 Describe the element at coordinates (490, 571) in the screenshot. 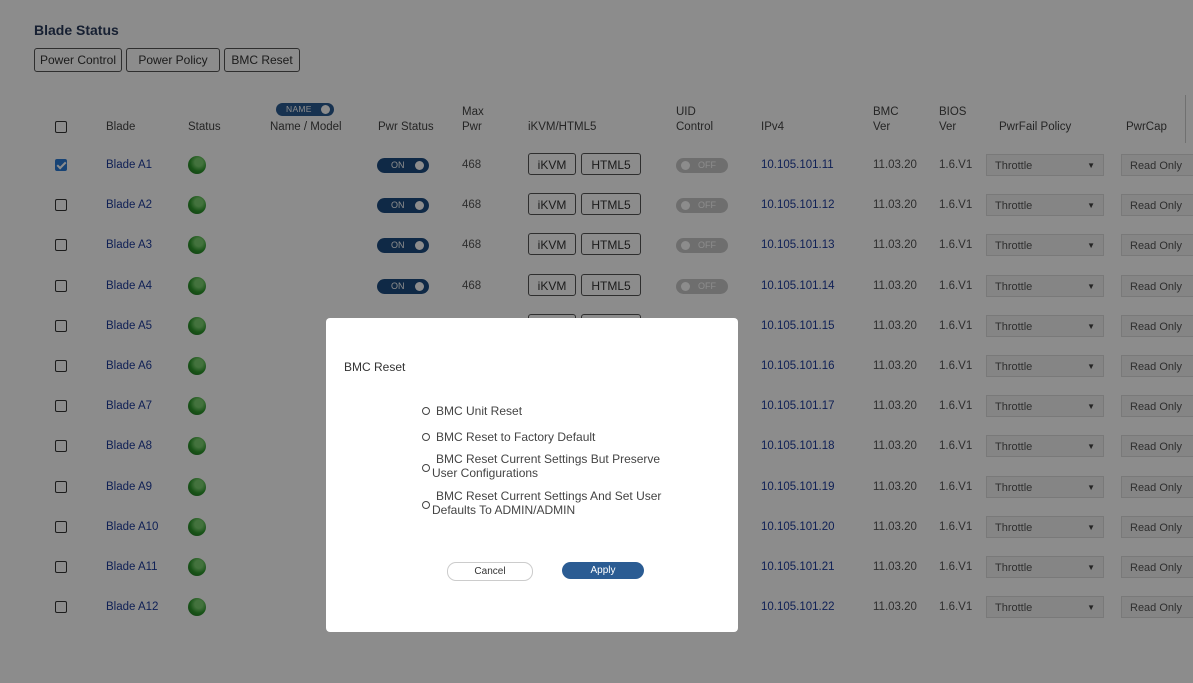

I see `cancel-button: Cancel` at that location.